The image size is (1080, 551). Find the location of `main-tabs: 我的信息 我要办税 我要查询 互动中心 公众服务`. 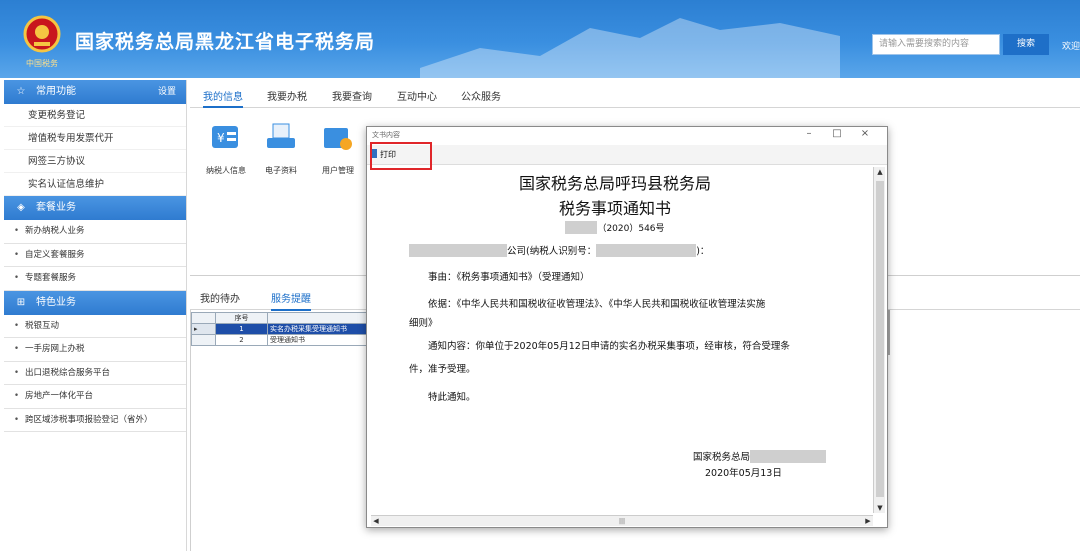

main-tabs: 我的信息 我要办税 我要查询 互动中心 公众服务 is located at coordinates (635, 94).